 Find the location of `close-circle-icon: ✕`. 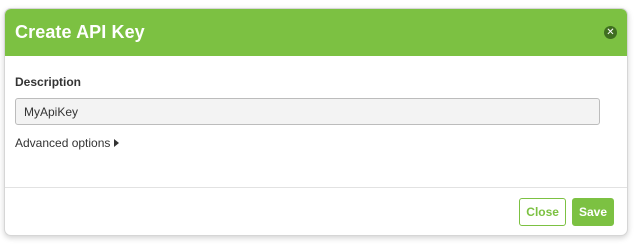

close-circle-icon: ✕ is located at coordinates (610, 32).